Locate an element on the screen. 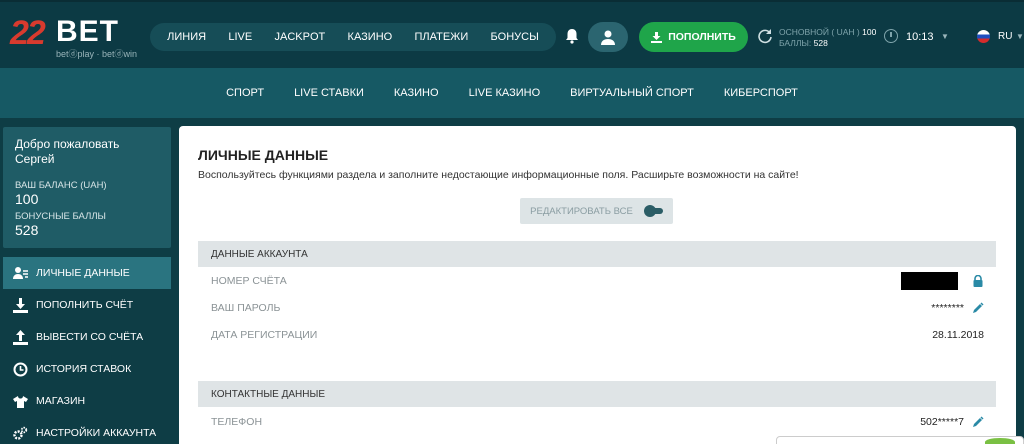  contact-section-header: КОНТАКТНЫЕ ДАННЫЕ is located at coordinates (597, 394).